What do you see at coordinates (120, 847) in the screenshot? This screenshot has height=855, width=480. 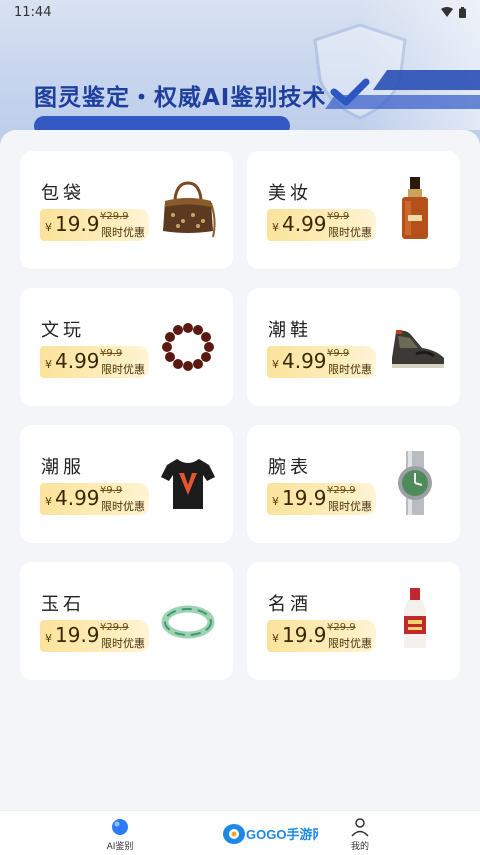 I see `tab-ai-label: AI鉴别` at bounding box center [120, 847].